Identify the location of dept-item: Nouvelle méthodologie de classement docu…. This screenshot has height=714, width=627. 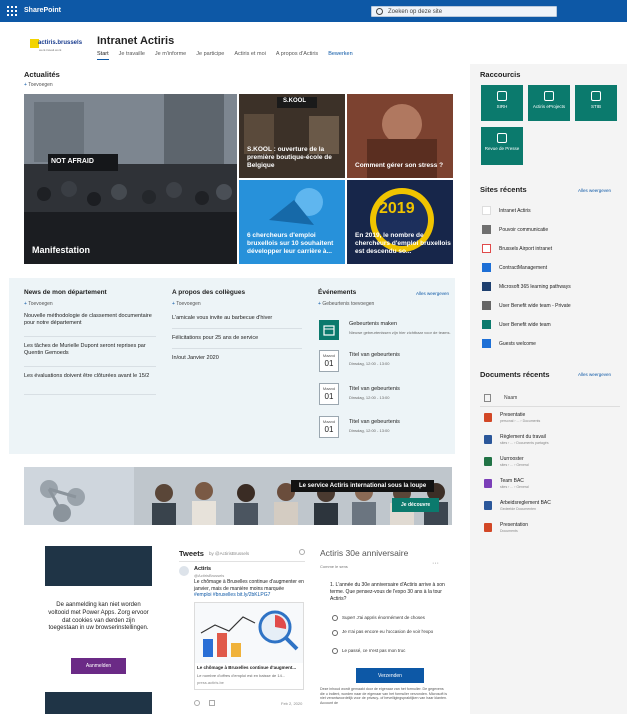
(90, 320).